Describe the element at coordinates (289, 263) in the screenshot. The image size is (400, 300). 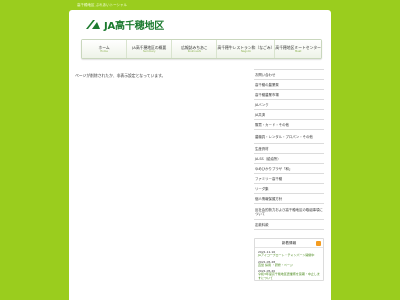
I see `news-entry: 2021.05.28 直営 採用 ・研修・ページ` at that location.